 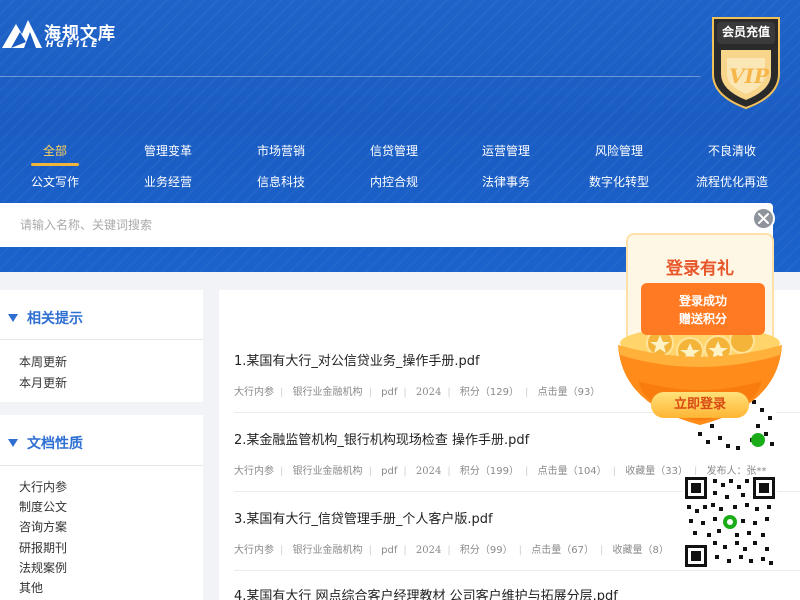 I want to click on category-item: 内控合规, so click(x=394, y=181).